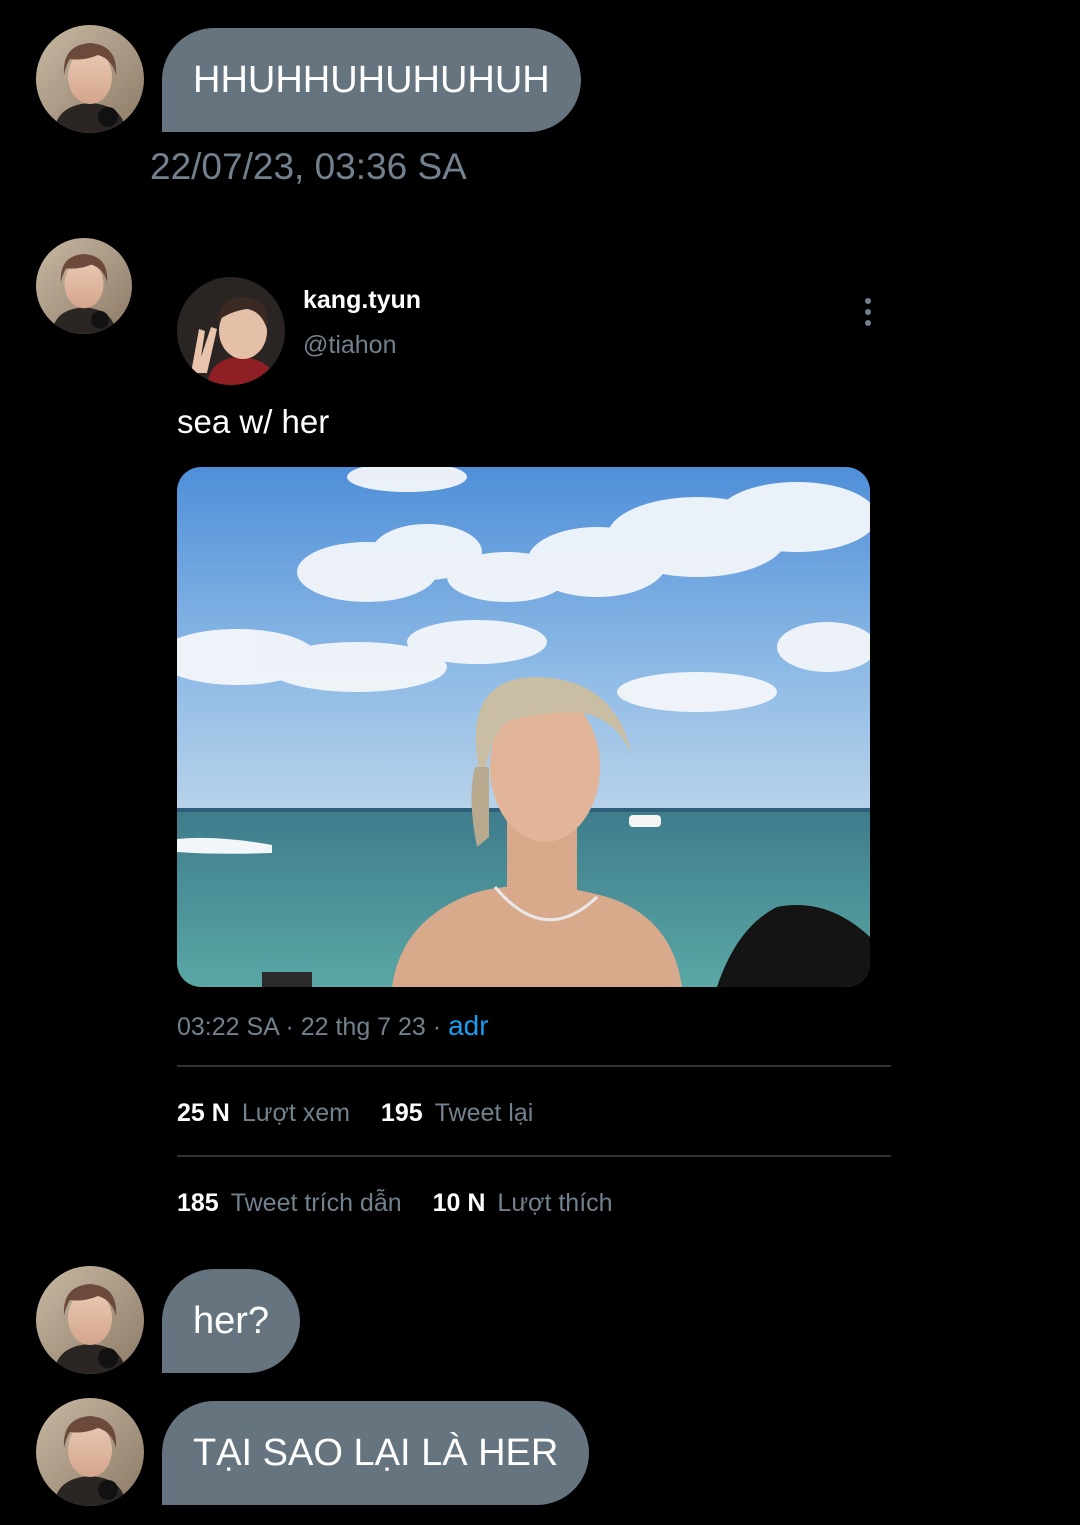 This screenshot has height=1525, width=1080. I want to click on retweets-stat: 195 Tweet lại, so click(457, 1113).